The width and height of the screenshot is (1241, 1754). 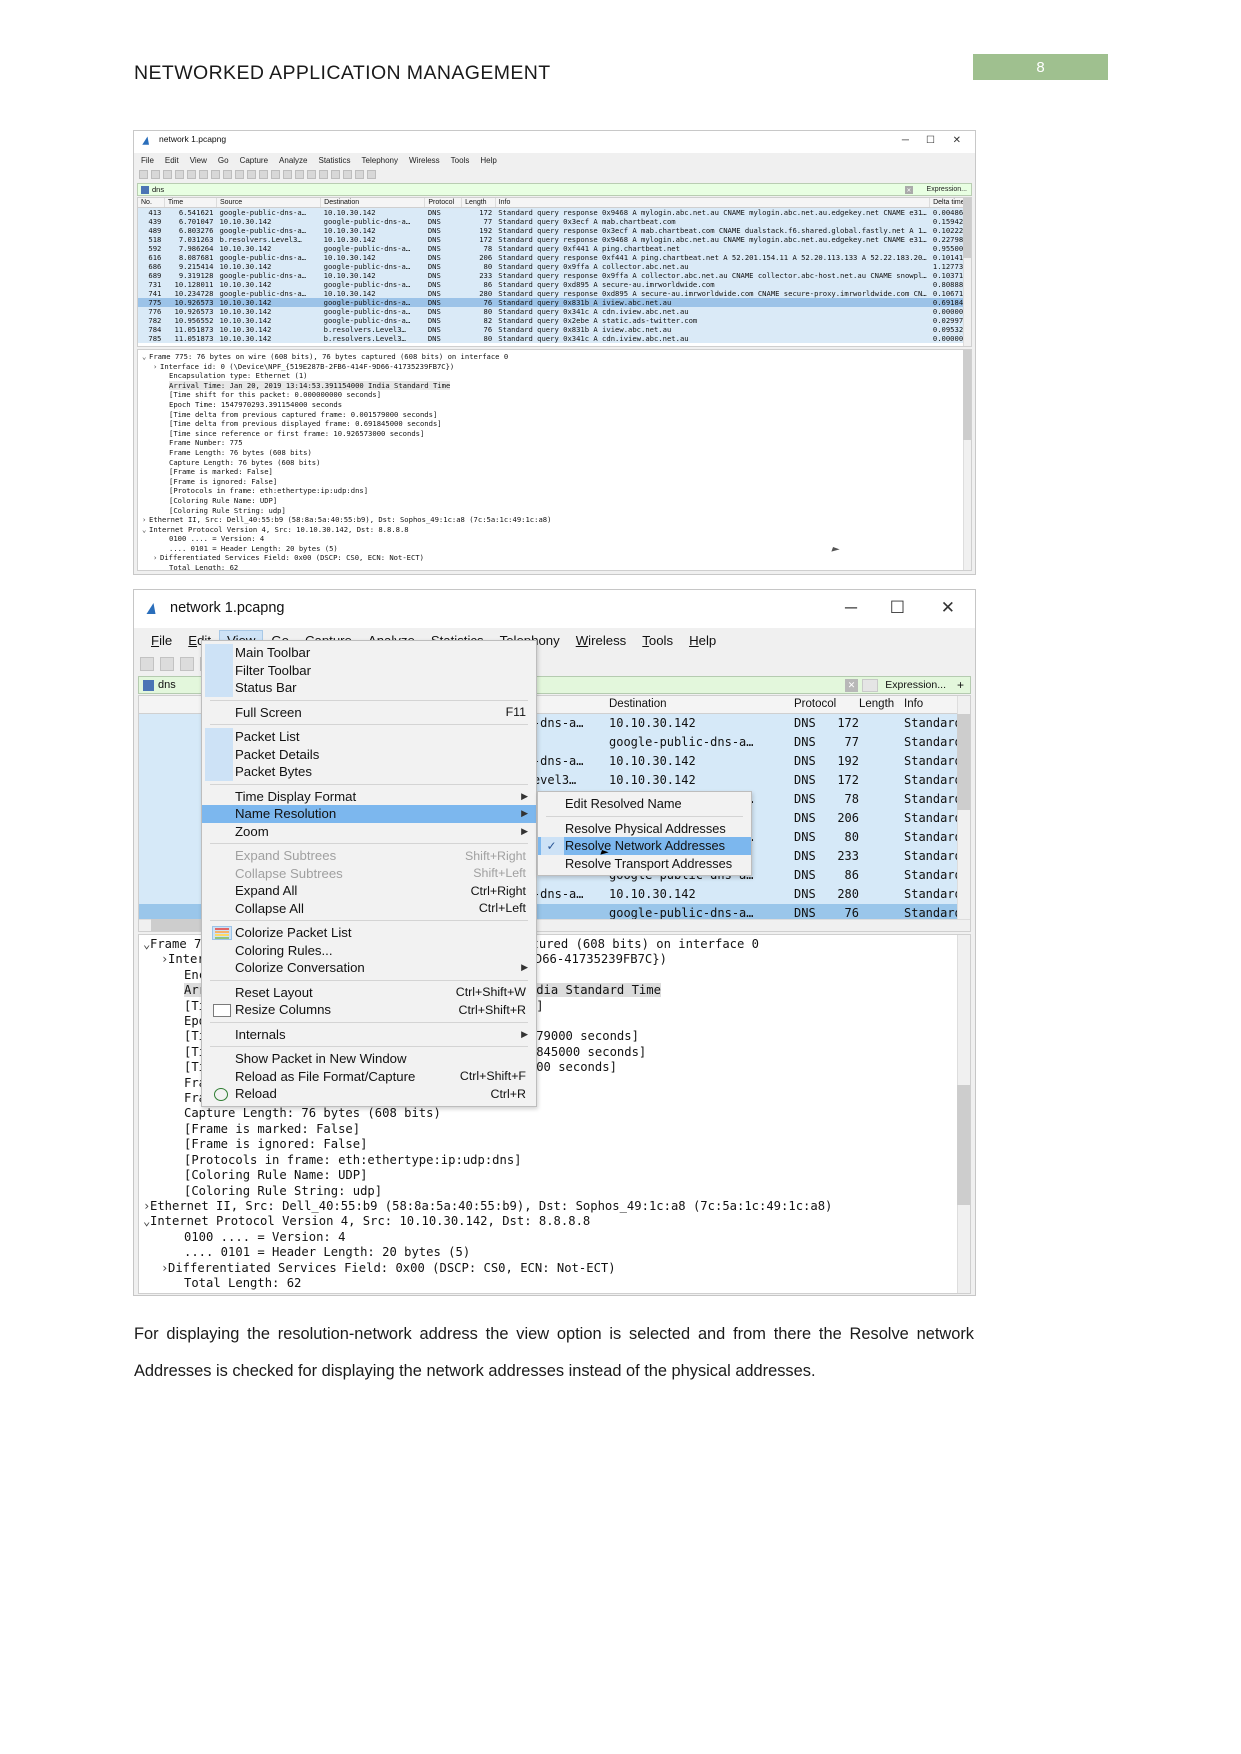 I want to click on menu-item-expand-all: Expand All Ctrl+Right, so click(x=369, y=891).